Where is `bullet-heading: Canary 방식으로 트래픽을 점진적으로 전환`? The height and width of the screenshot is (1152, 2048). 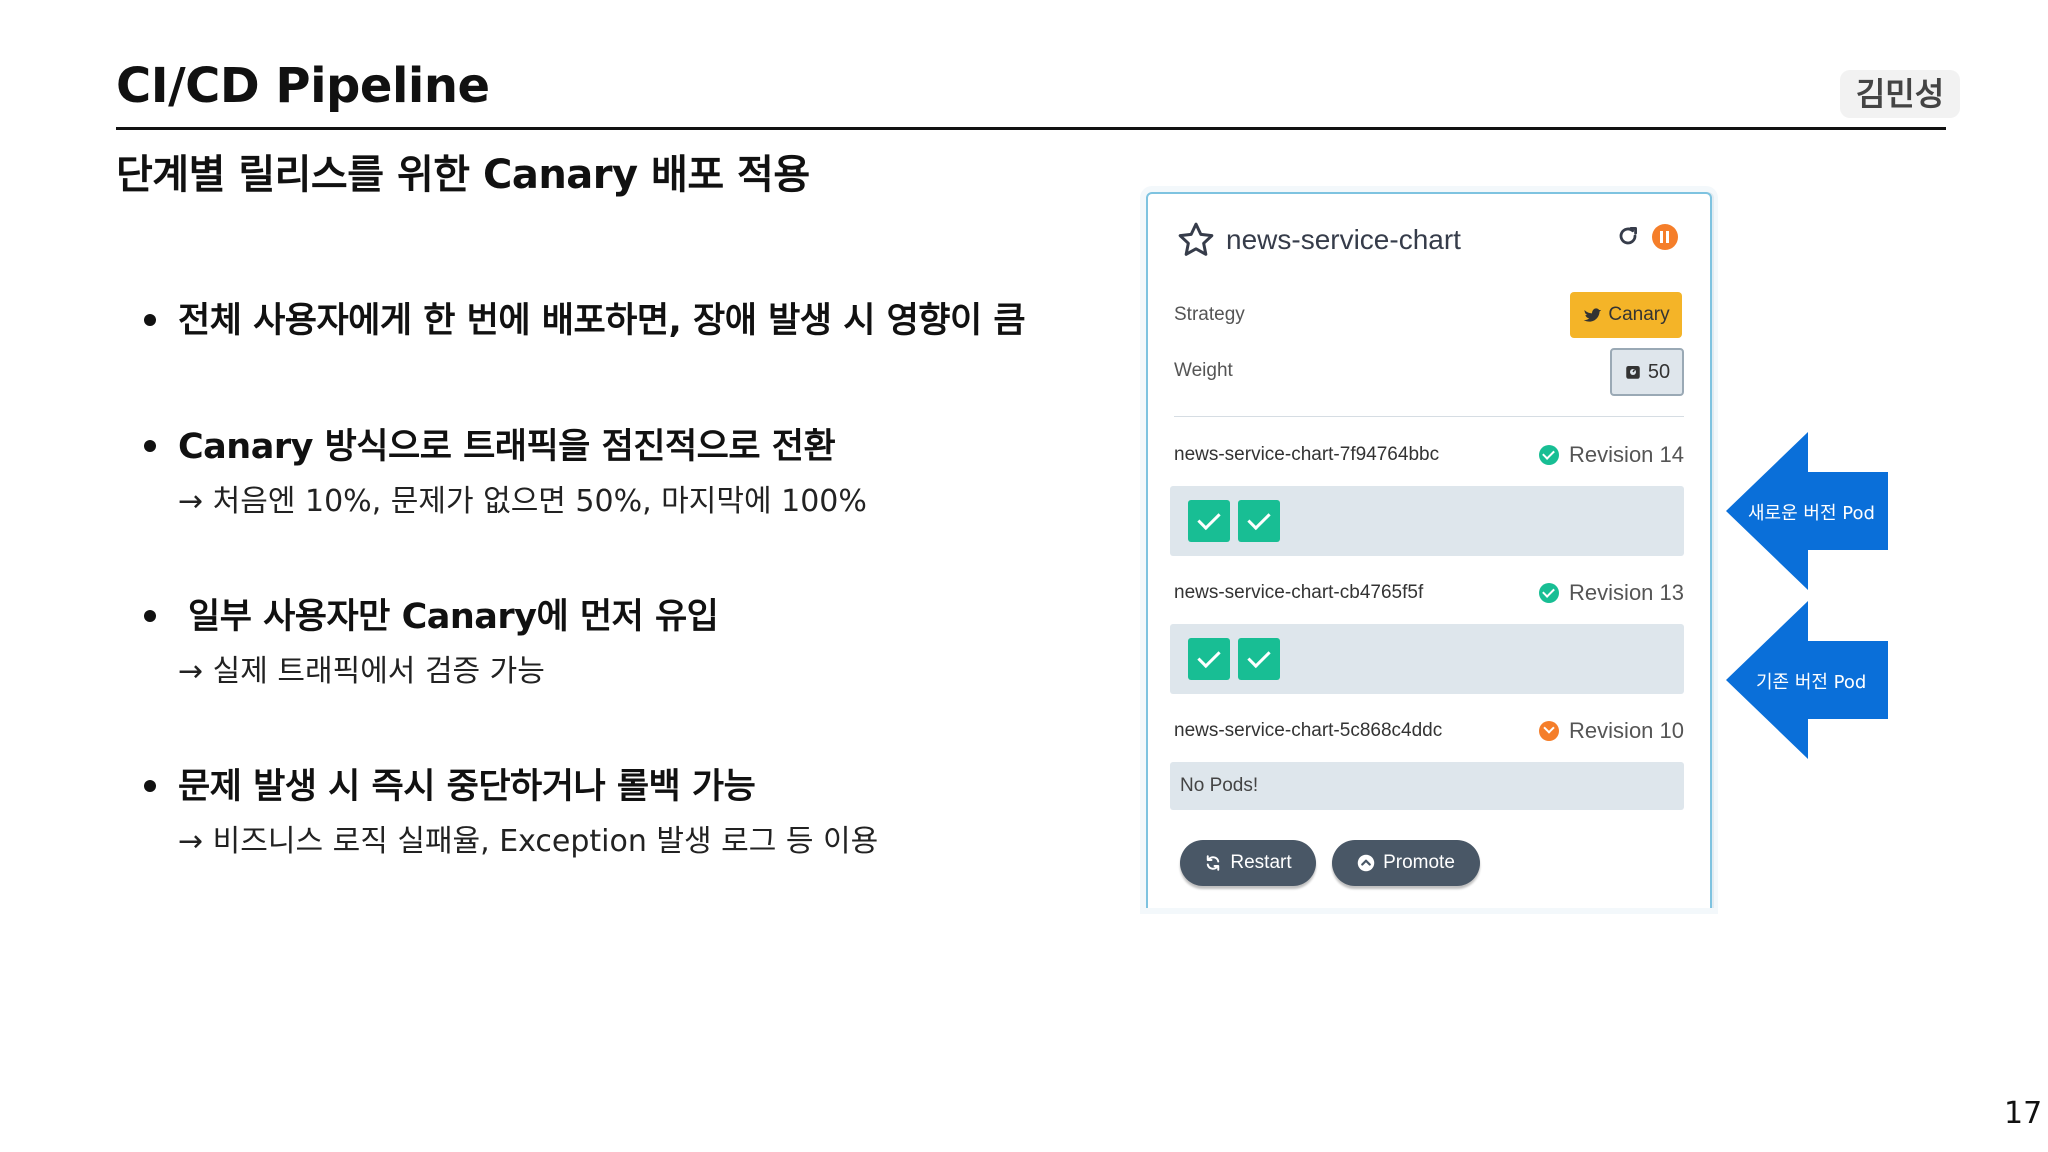
bullet-heading: Canary 방식으로 트래픽을 점진적으로 전환 is located at coordinates (507, 447).